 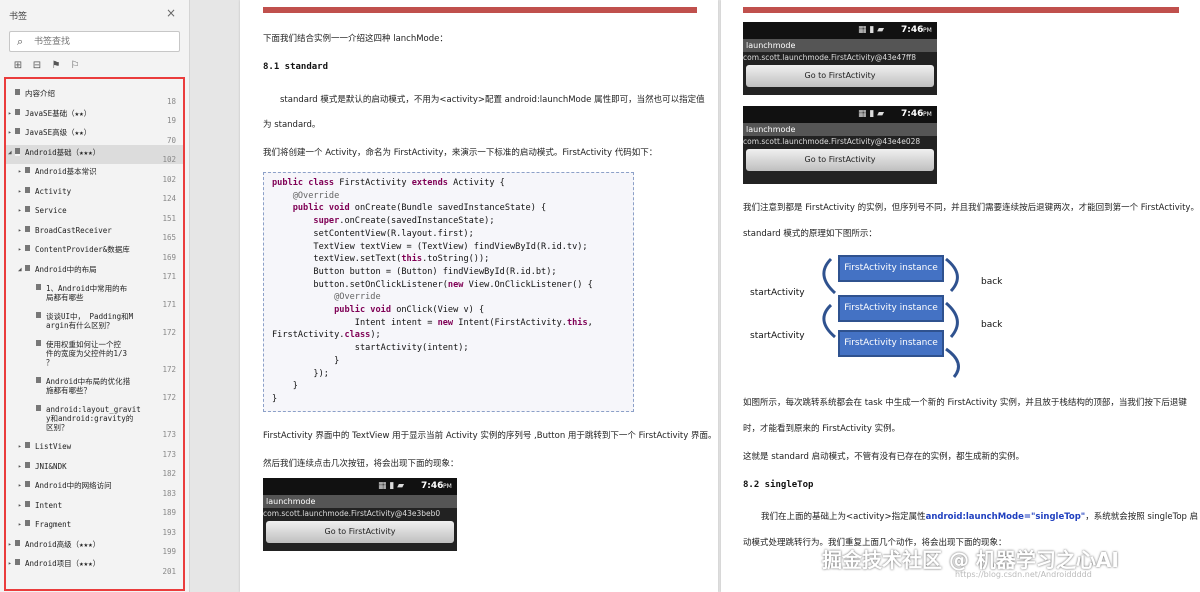 What do you see at coordinates (73, 230) in the screenshot?
I see `bookmark-label: BroadCastReceiver` at bounding box center [73, 230].